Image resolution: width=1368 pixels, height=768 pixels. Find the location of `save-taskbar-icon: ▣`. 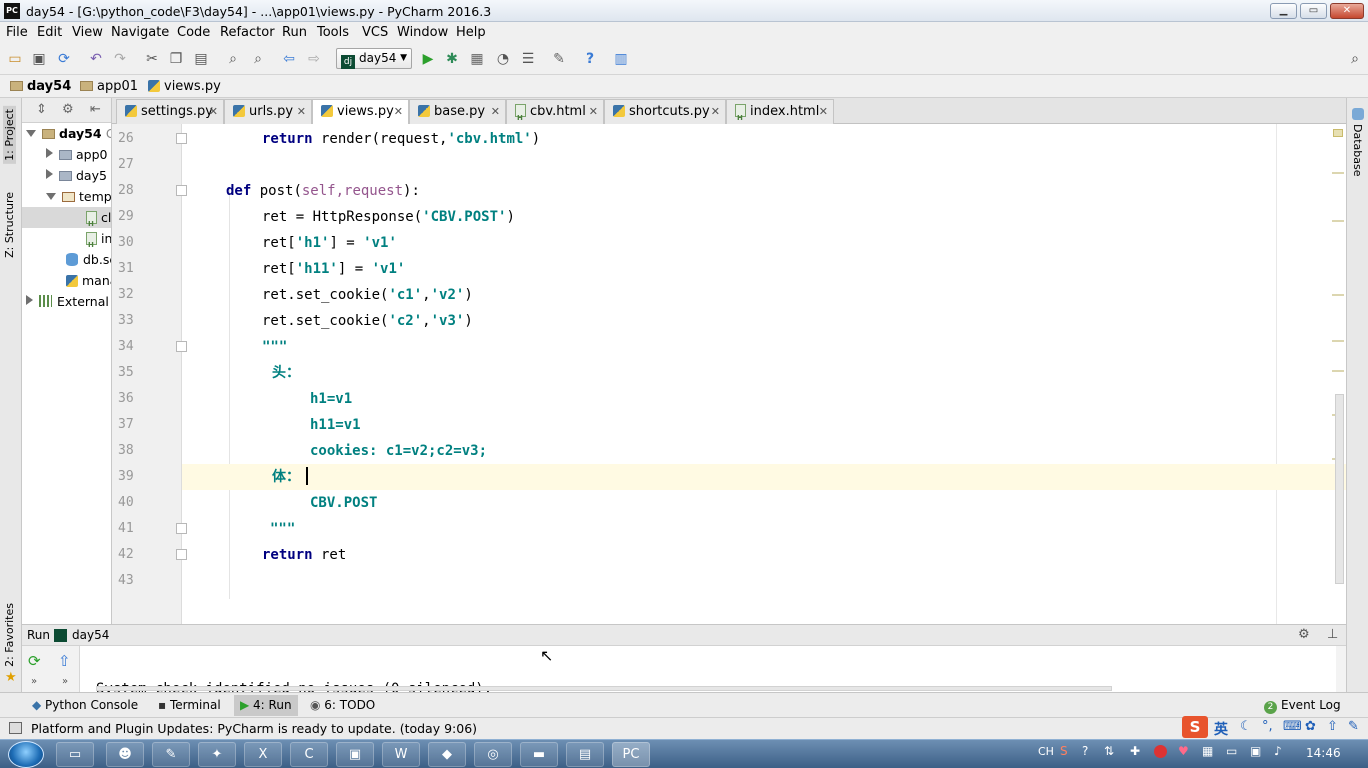

save-taskbar-icon: ▣ is located at coordinates (355, 754).